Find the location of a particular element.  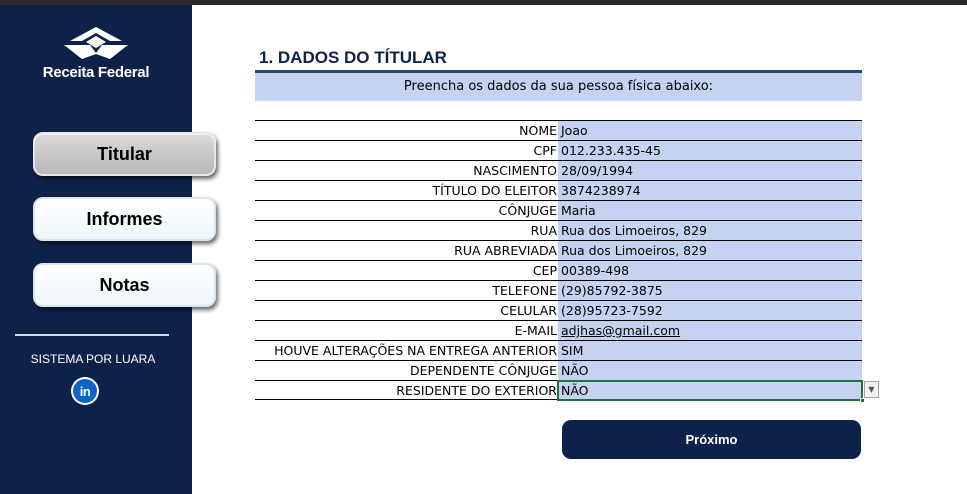

nav-button-notas: Notas is located at coordinates (124, 285).